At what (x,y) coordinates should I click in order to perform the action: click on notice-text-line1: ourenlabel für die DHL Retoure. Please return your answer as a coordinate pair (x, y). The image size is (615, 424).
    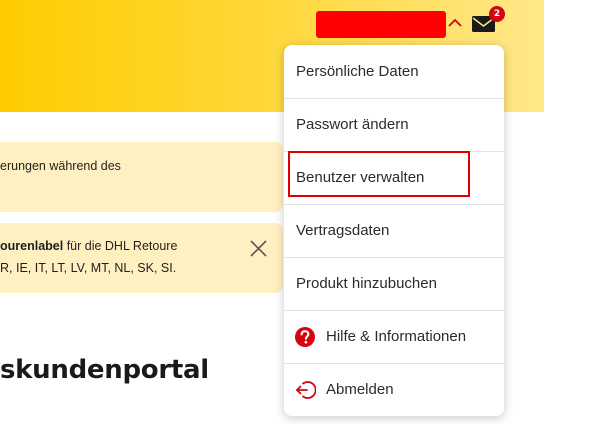
    Looking at the image, I should click on (88, 246).